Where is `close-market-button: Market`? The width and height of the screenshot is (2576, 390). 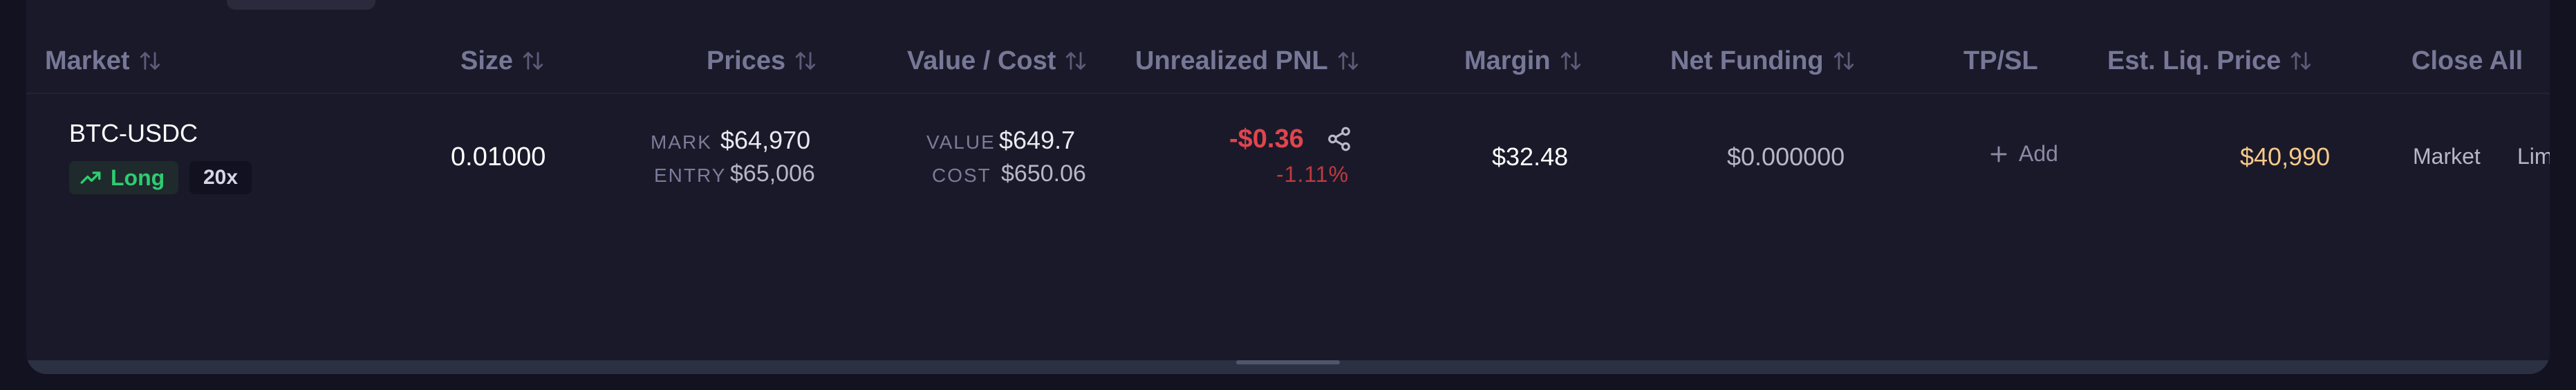
close-market-button: Market is located at coordinates (2447, 156).